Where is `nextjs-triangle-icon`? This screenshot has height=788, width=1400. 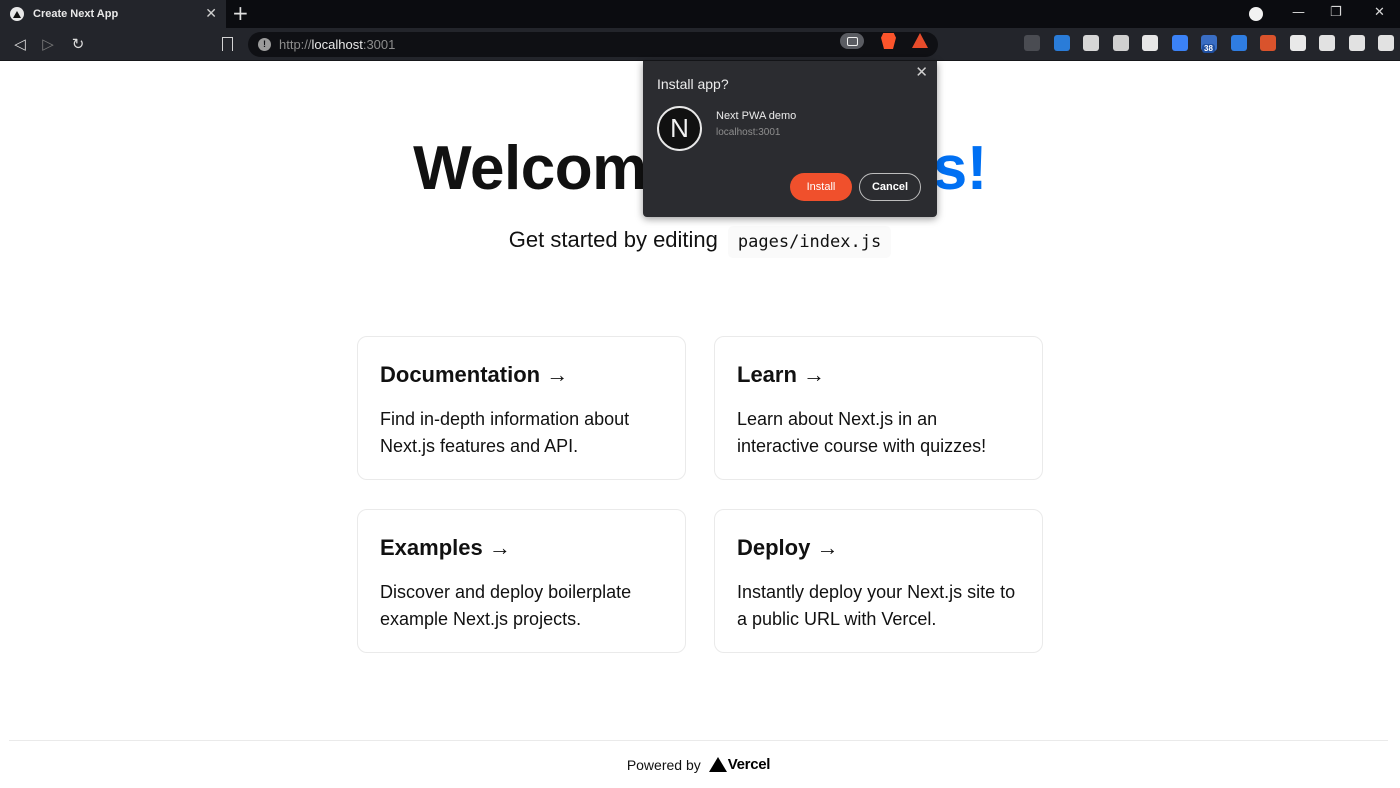 nextjs-triangle-icon is located at coordinates (17, 14).